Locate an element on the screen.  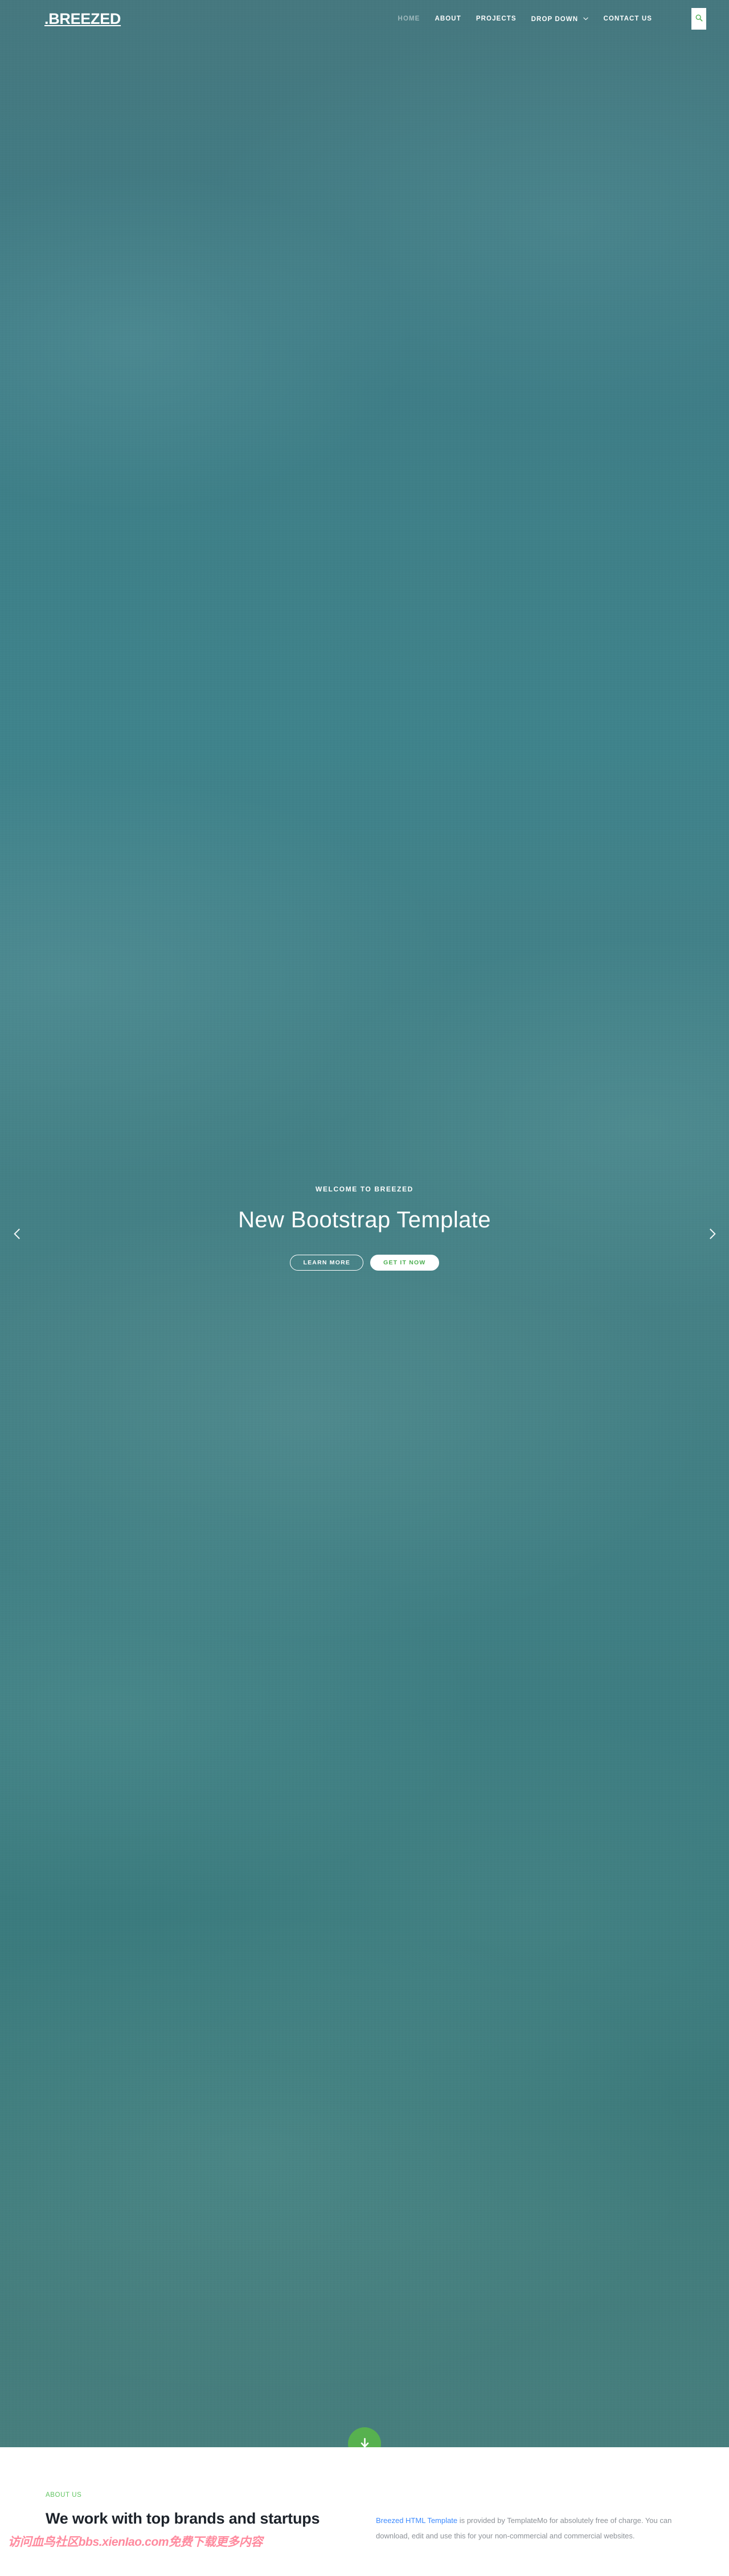
nav-item-projects: PROJECTS is located at coordinates (496, 19).